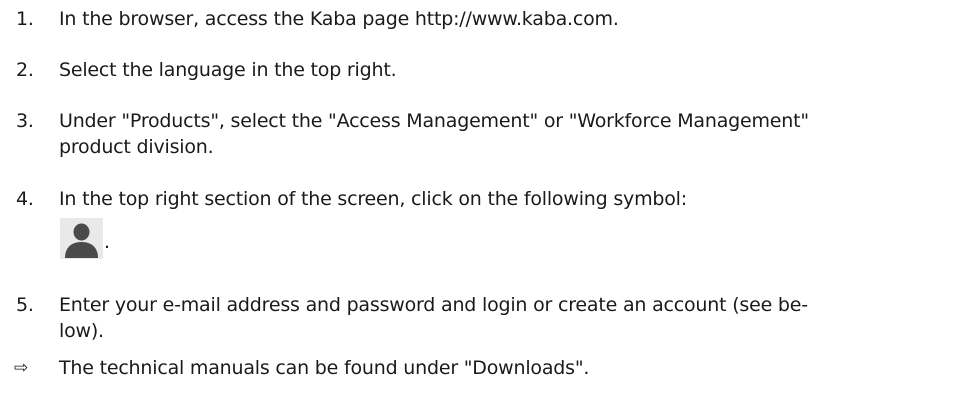 The width and height of the screenshot is (956, 394). I want to click on step-text: Select the language in the top right., so click(228, 70).